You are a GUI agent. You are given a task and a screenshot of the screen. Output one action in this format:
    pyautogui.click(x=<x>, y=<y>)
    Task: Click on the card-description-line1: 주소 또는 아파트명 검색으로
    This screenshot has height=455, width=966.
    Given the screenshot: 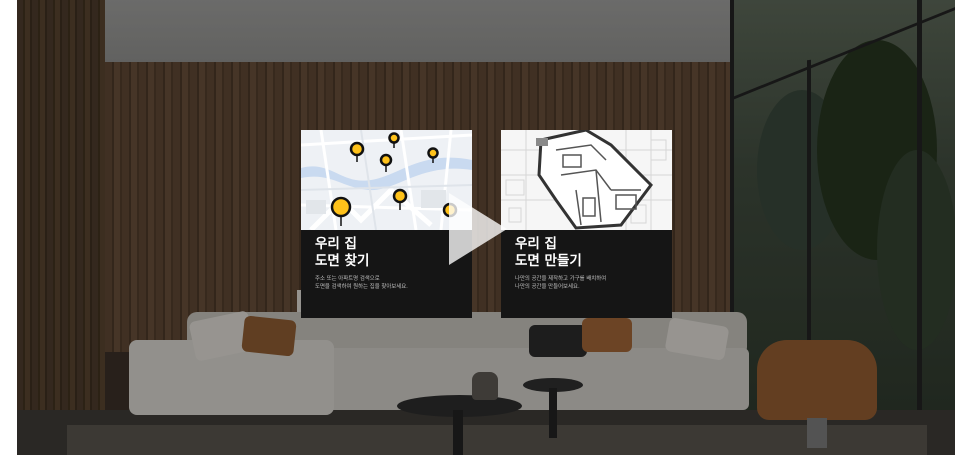 What is the action you would take?
    pyautogui.click(x=347, y=279)
    